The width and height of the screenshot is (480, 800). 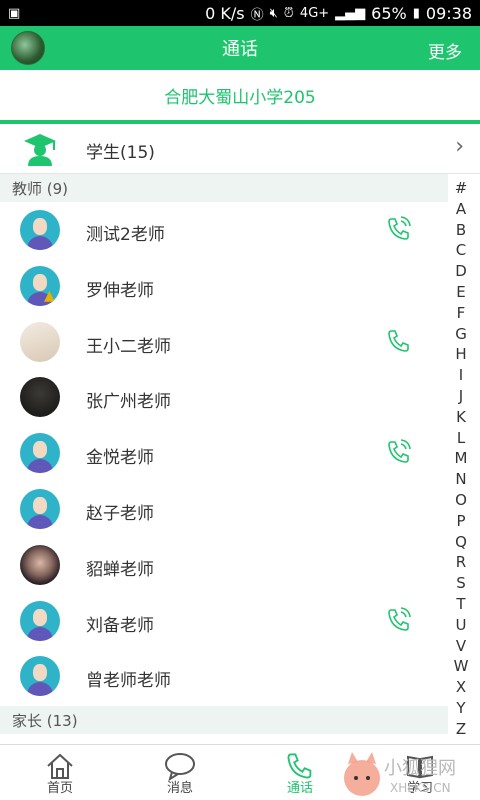 I want to click on alpha-index-item: W, so click(x=461, y=666).